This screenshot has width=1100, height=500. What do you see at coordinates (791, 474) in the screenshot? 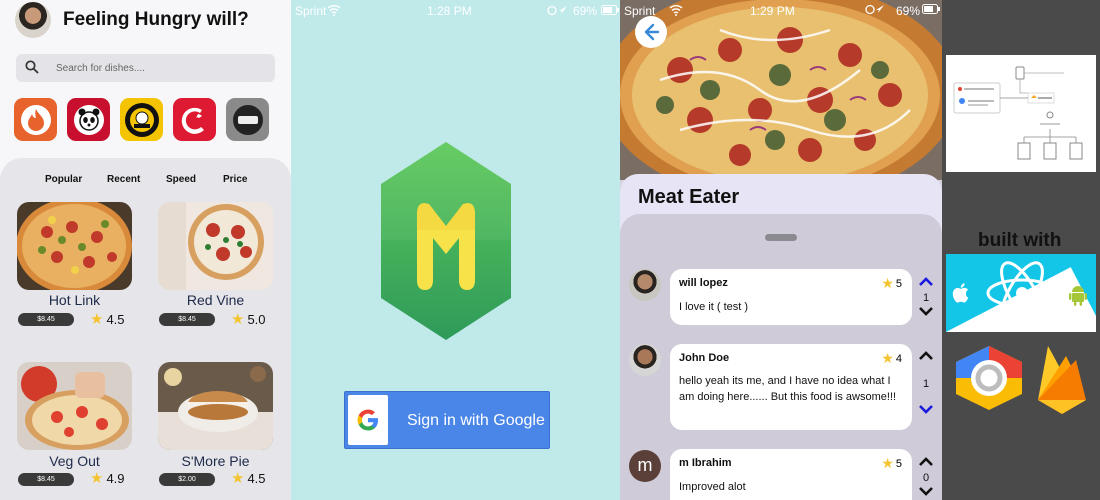
I see `comment-card: m Ibrahim ★ 5 Improved alot` at bounding box center [791, 474].